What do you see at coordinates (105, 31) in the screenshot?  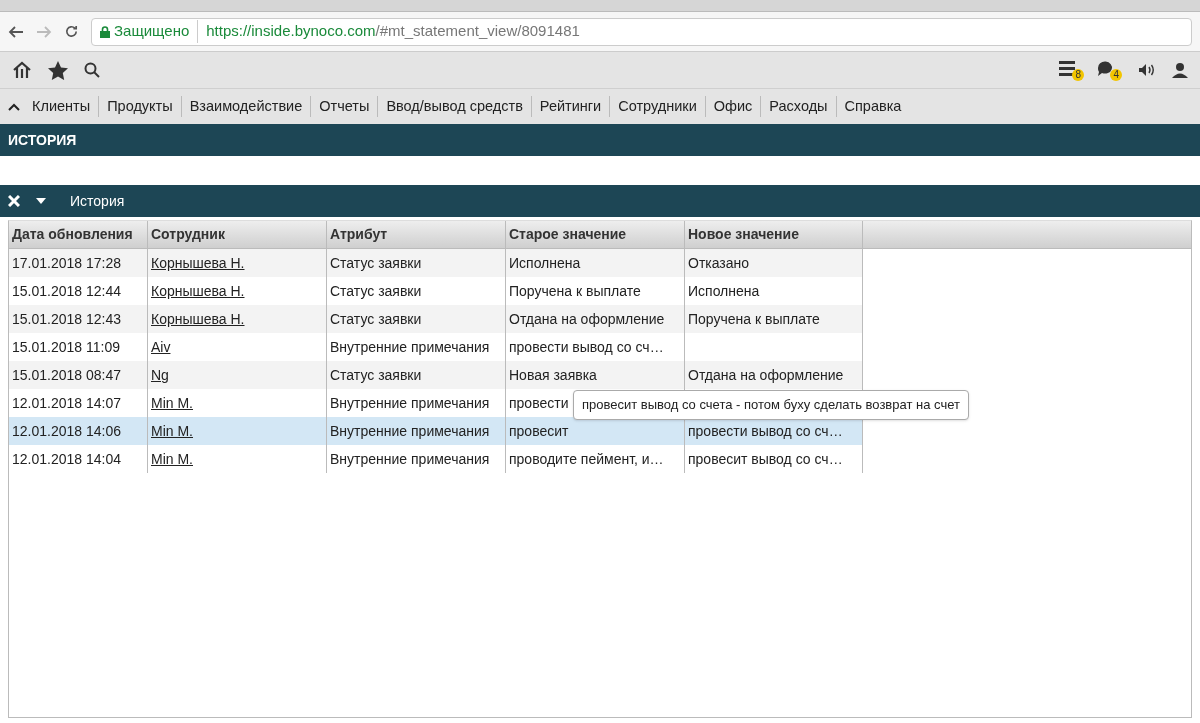 I see `lock-icon` at bounding box center [105, 31].